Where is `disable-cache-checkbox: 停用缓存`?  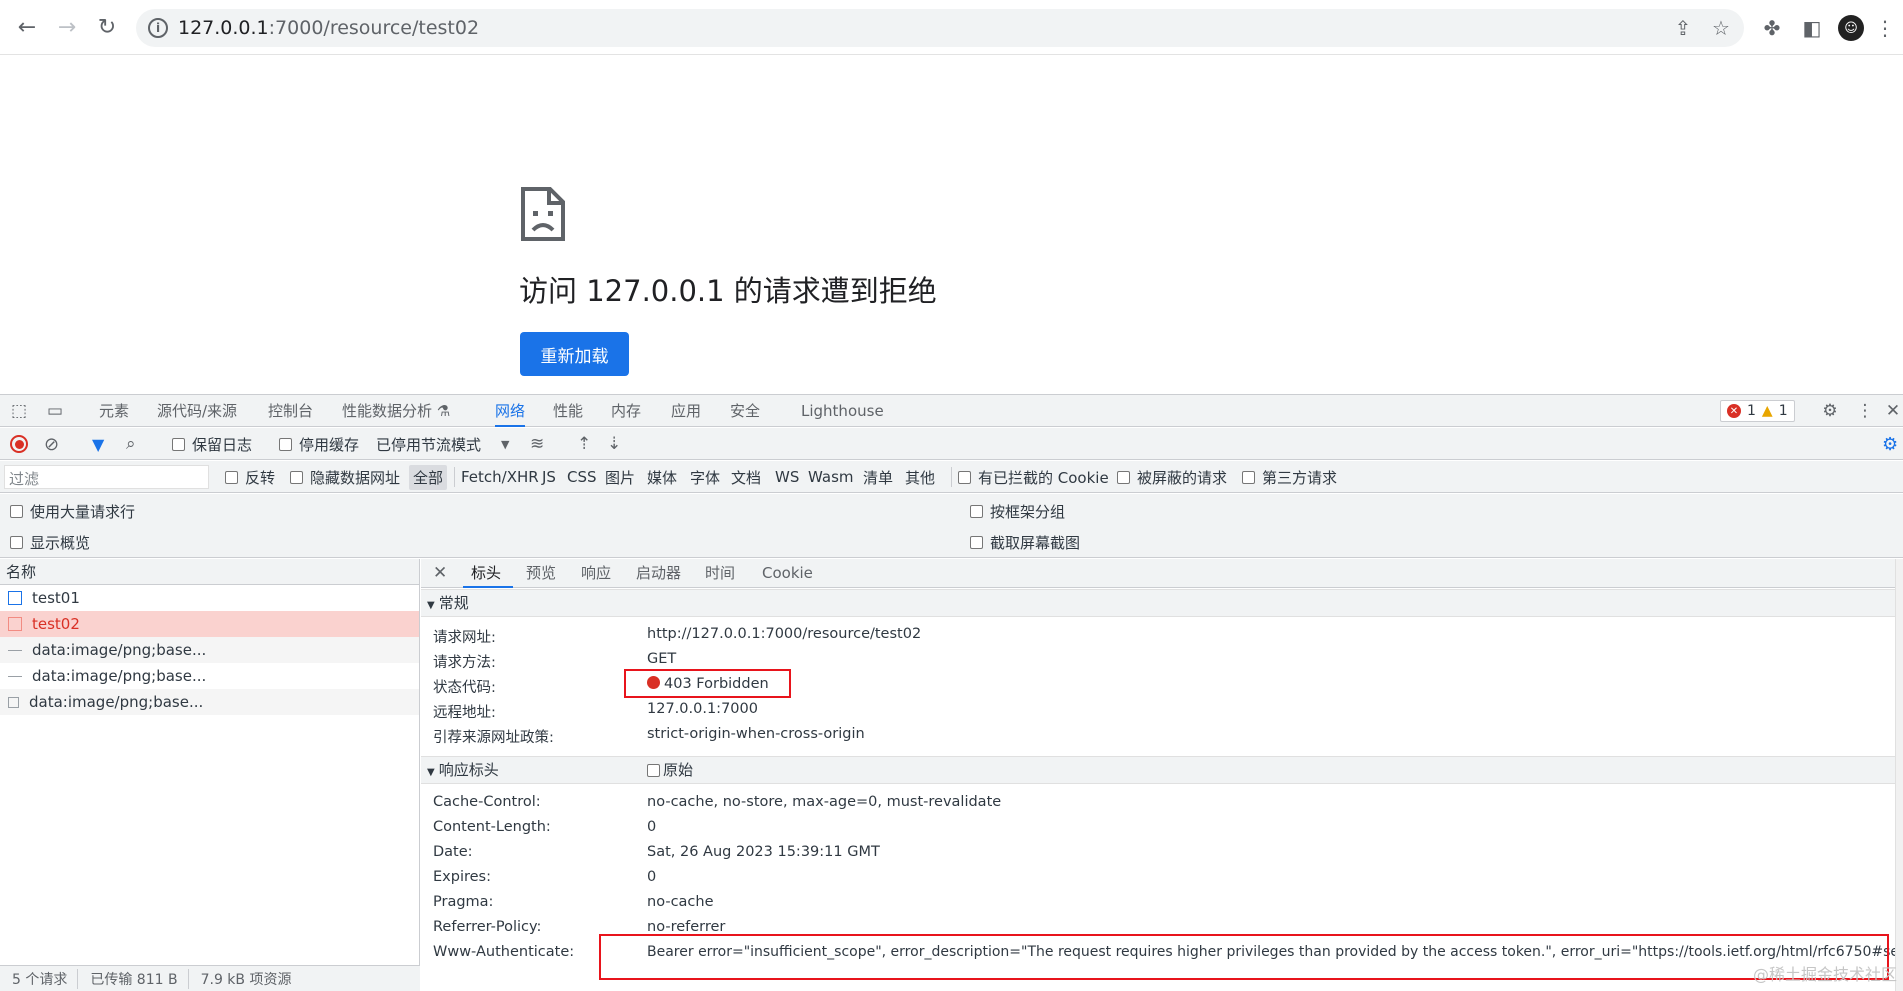
disable-cache-checkbox: 停用缓存 is located at coordinates (319, 444).